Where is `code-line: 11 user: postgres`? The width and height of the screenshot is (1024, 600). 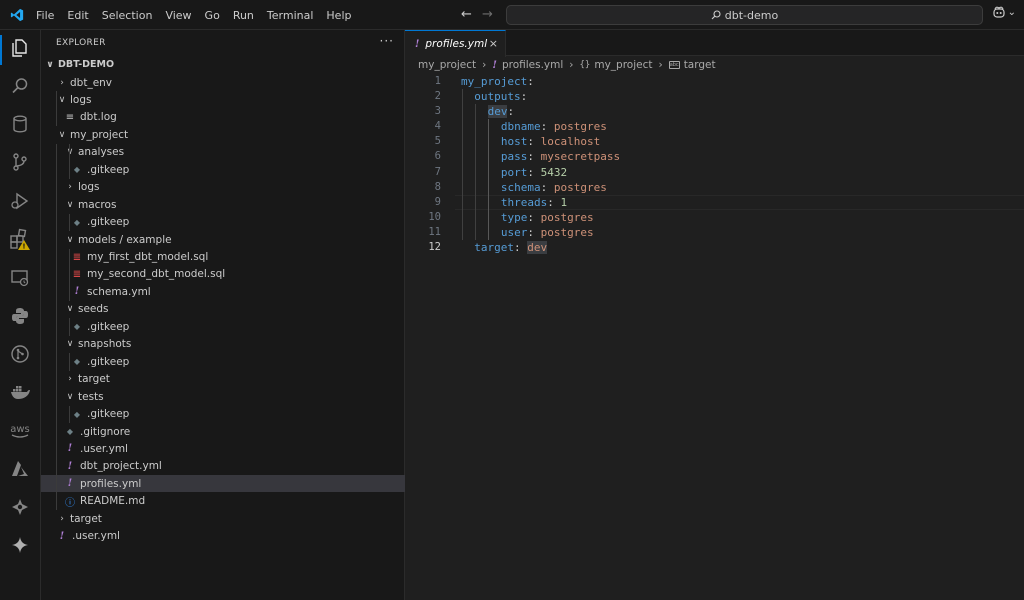
code-line: 11 user: postgres is located at coordinates (714, 232).